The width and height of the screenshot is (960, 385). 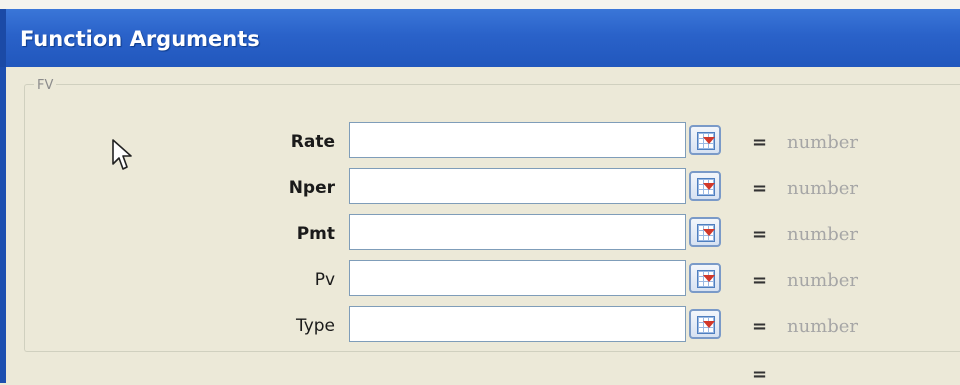 What do you see at coordinates (823, 142) in the screenshot?
I see `argument-result-rate: number` at bounding box center [823, 142].